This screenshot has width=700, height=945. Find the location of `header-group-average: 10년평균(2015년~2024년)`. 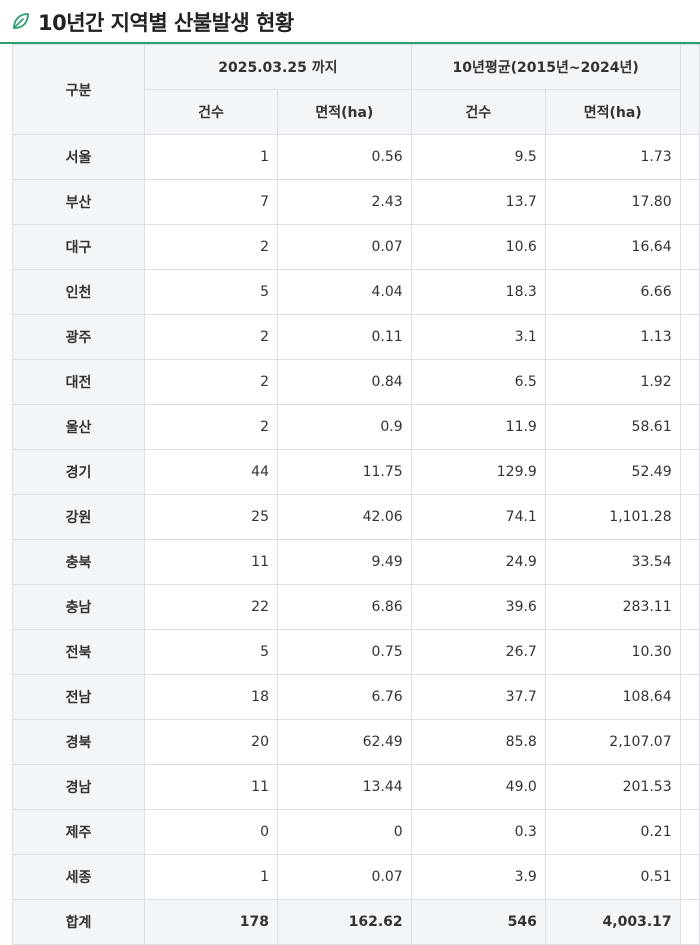

header-group-average: 10년평균(2015년~2024년) is located at coordinates (545, 67).